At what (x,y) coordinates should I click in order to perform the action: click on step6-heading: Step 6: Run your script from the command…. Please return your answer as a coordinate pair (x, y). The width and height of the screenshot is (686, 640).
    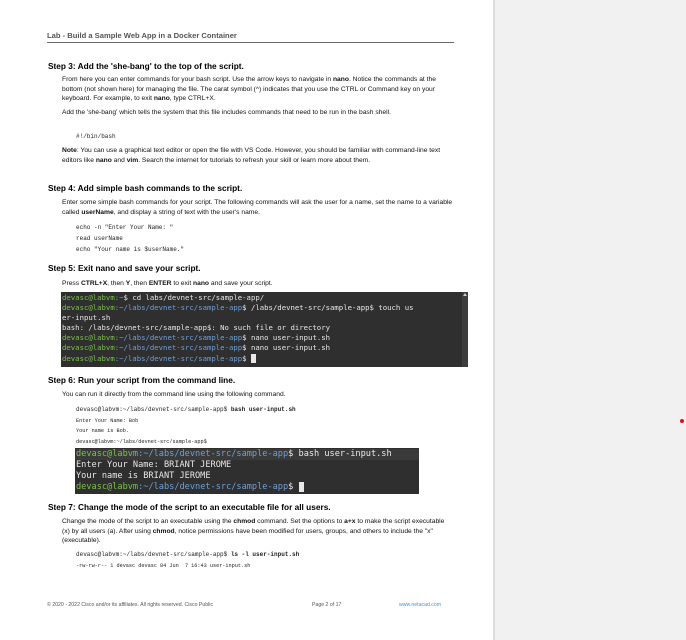
    Looking at the image, I should click on (142, 380).